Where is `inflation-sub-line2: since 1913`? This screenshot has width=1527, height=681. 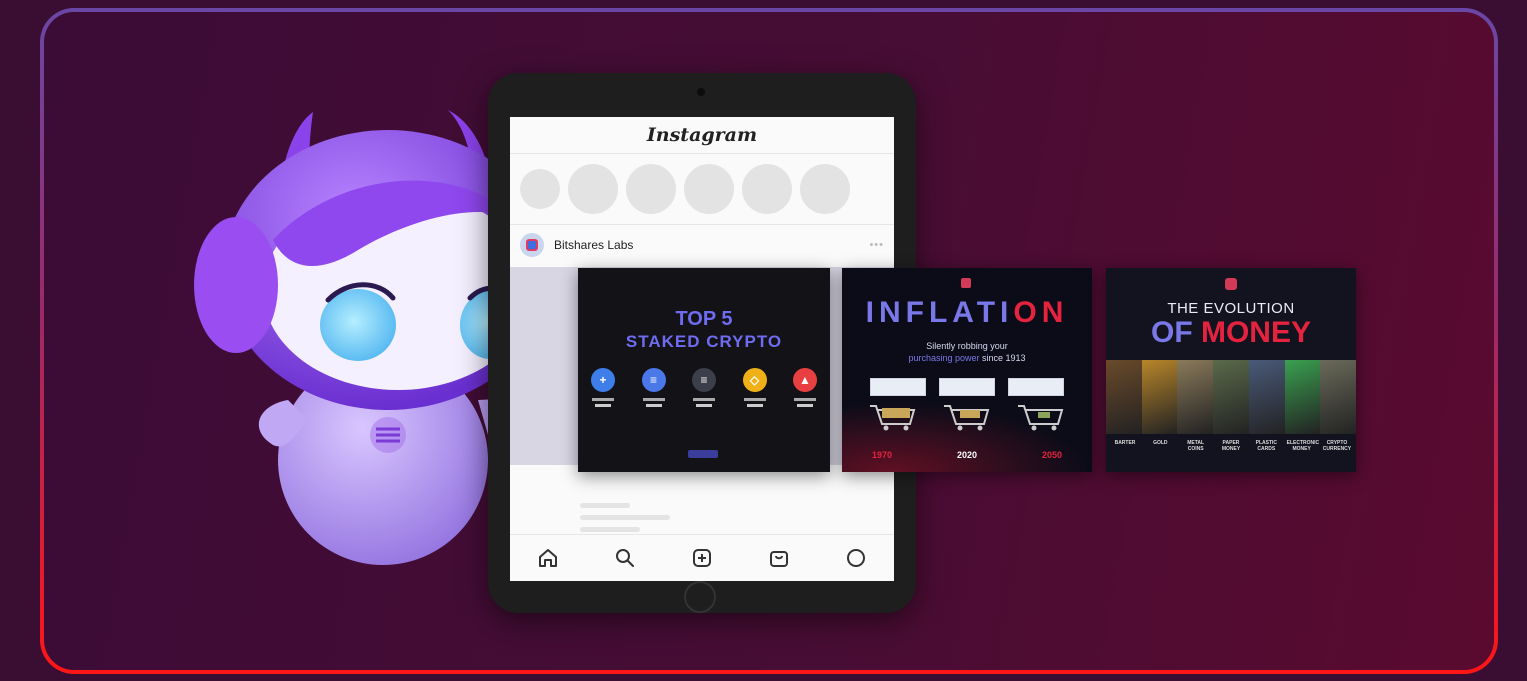
inflation-sub-line2: since 1913 is located at coordinates (1002, 358).